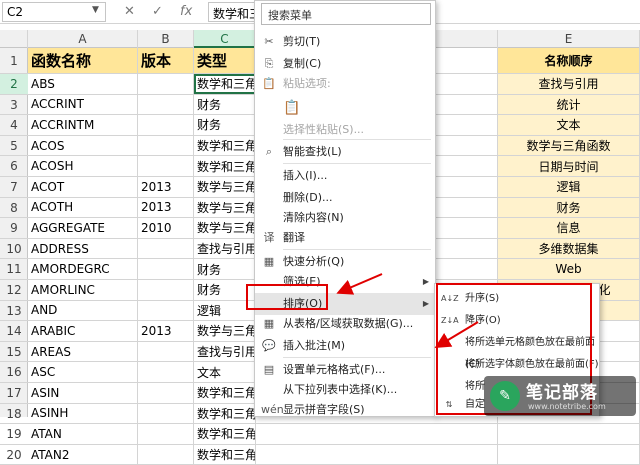 The width and height of the screenshot is (640, 465). I want to click on cell-c: 文本, so click(225, 372).